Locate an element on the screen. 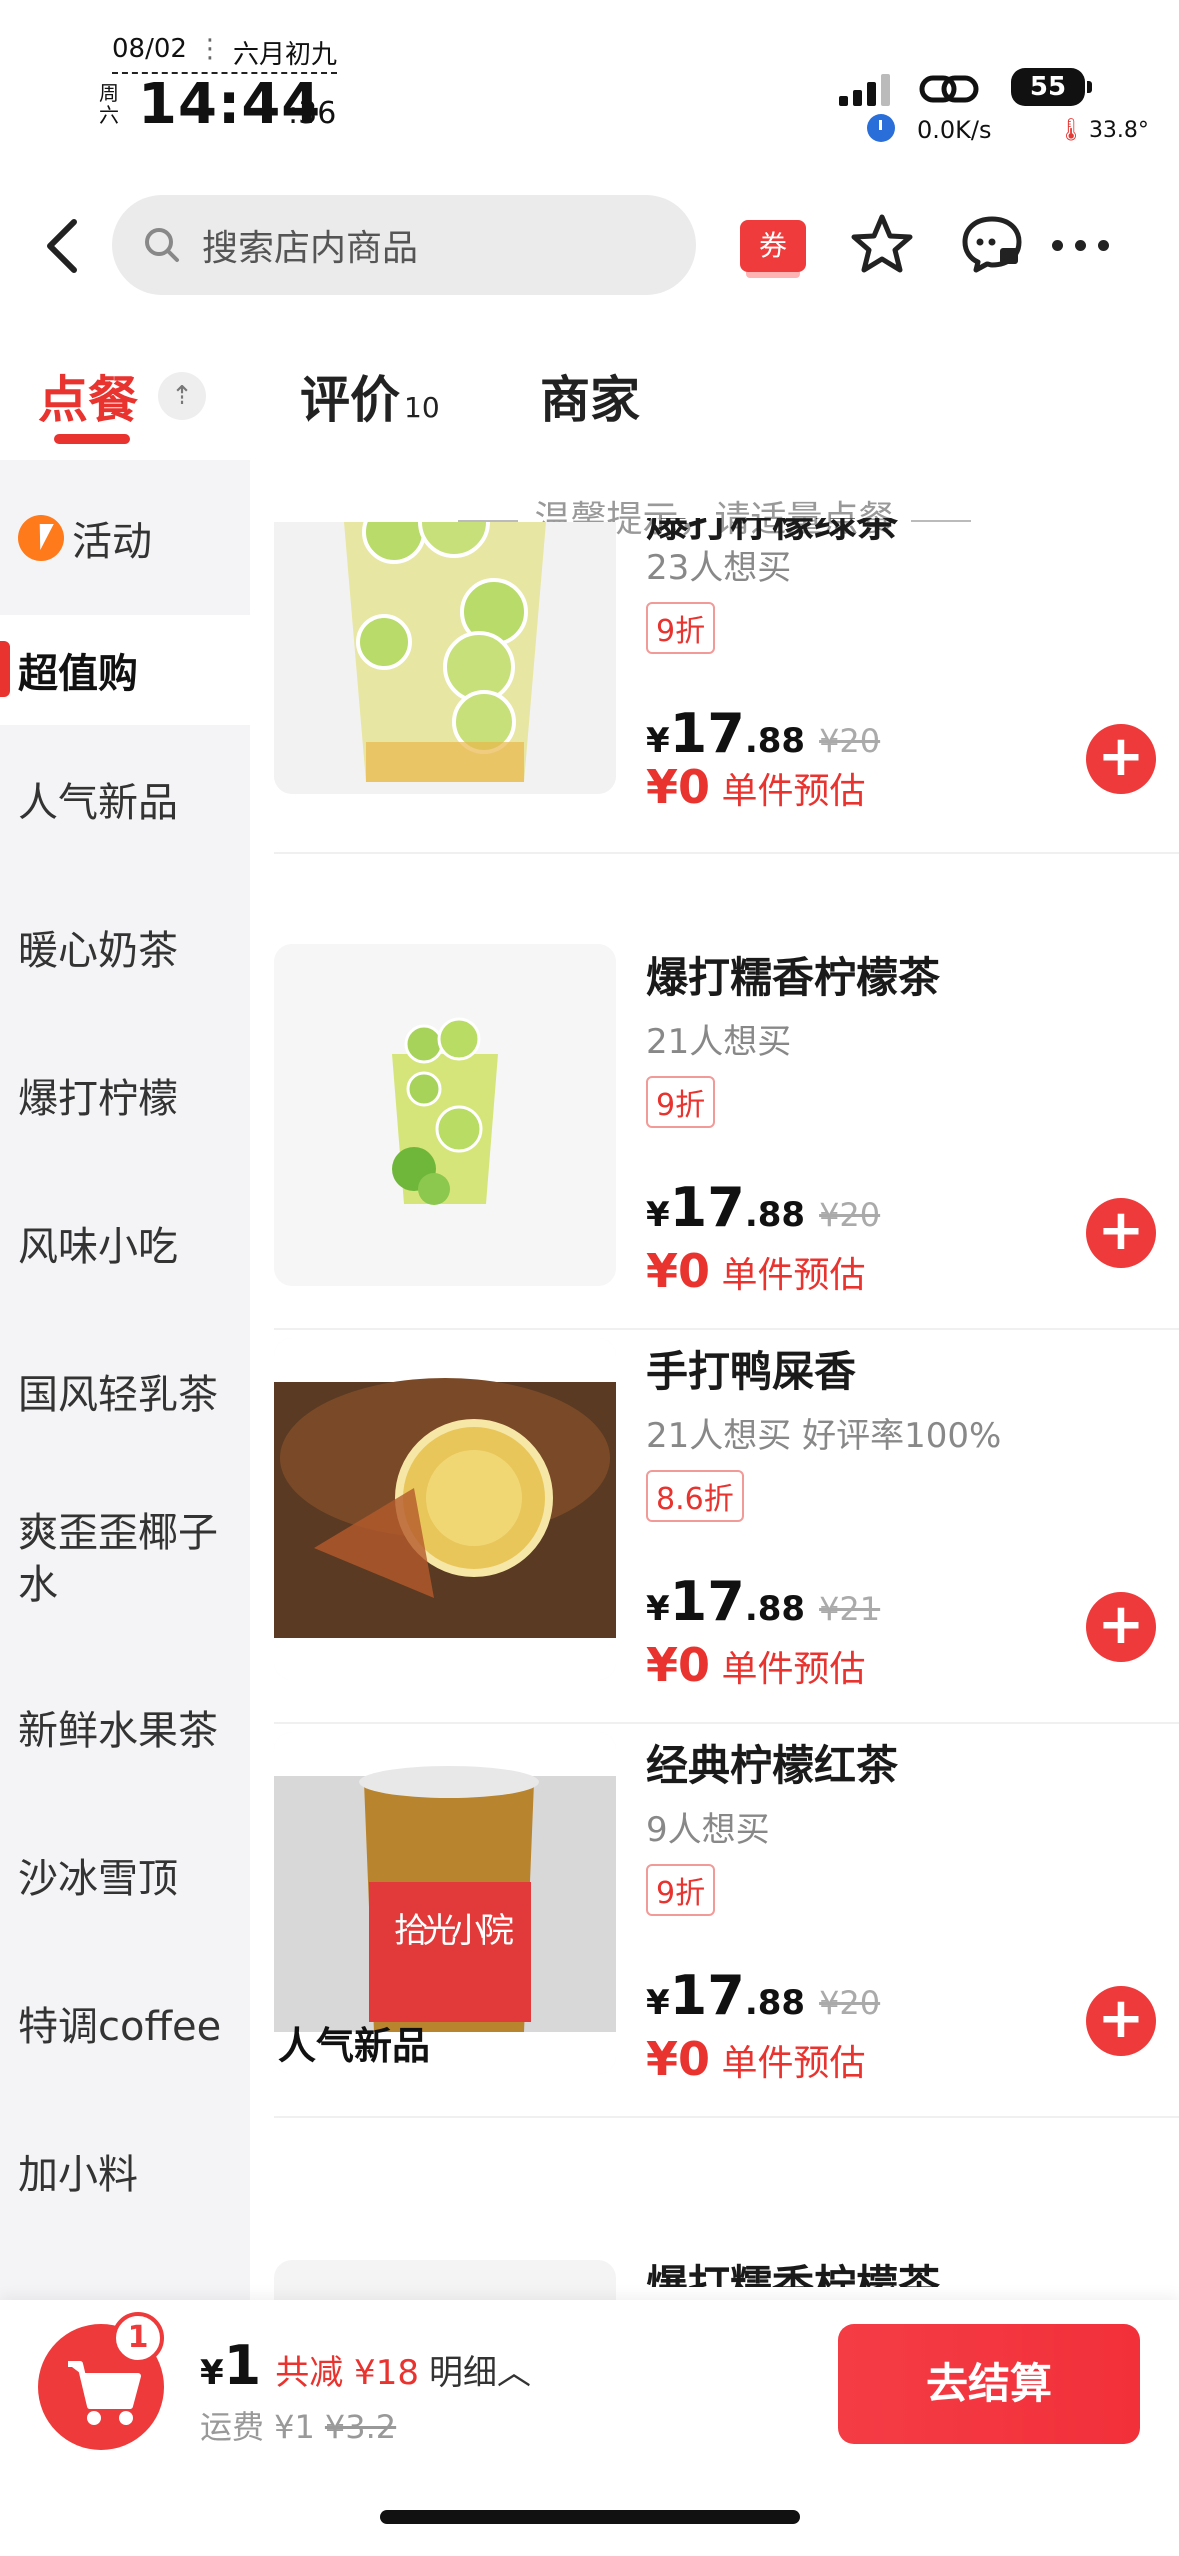  tab-reviews: 评价 10 is located at coordinates (370, 396).